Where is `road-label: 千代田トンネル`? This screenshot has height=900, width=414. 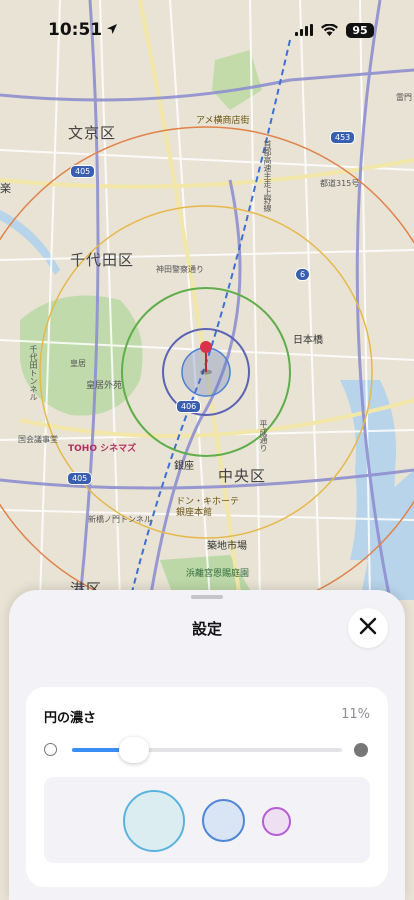
road-label: 千代田トンネル is located at coordinates (33, 373).